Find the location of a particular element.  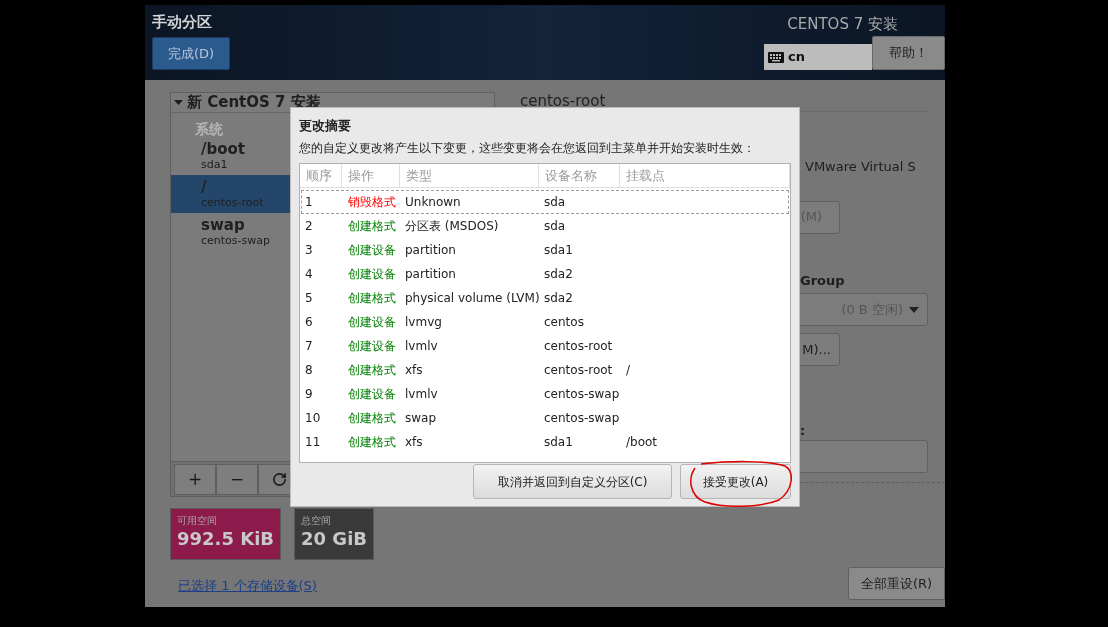

keyboard-layout-field: cn is located at coordinates (818, 57).